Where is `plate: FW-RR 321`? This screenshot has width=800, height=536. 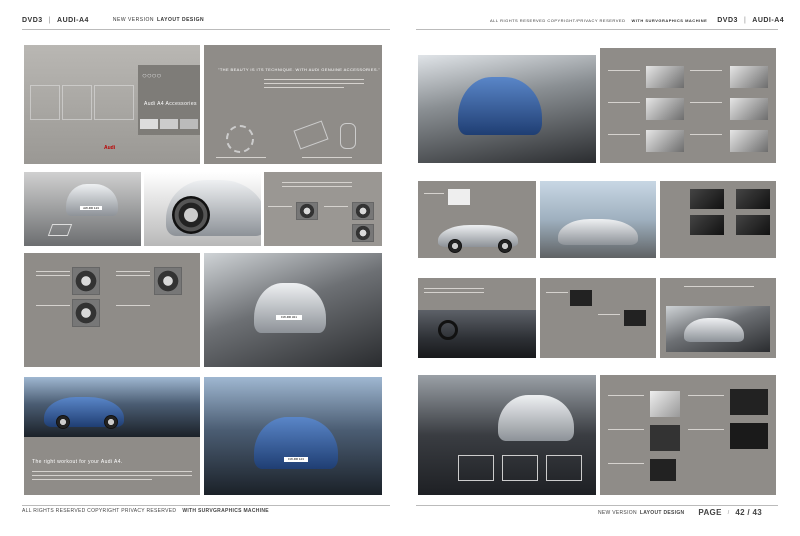 plate: FW-RR 321 is located at coordinates (289, 317).